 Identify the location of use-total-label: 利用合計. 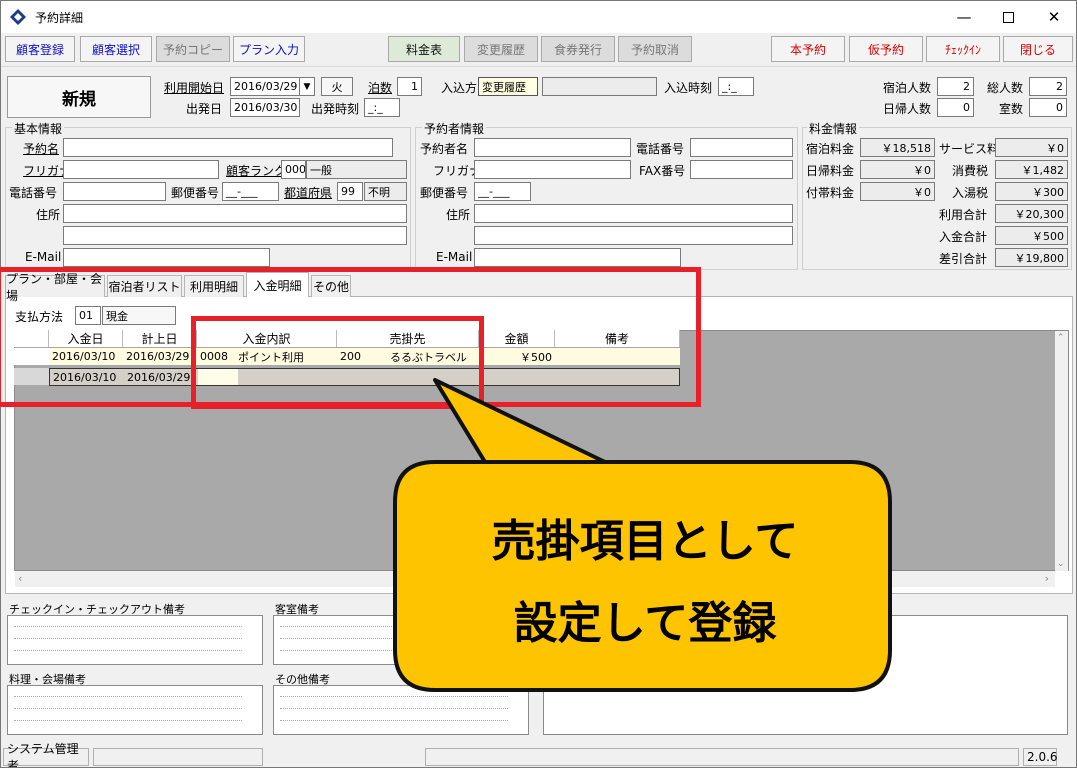
(963, 215).